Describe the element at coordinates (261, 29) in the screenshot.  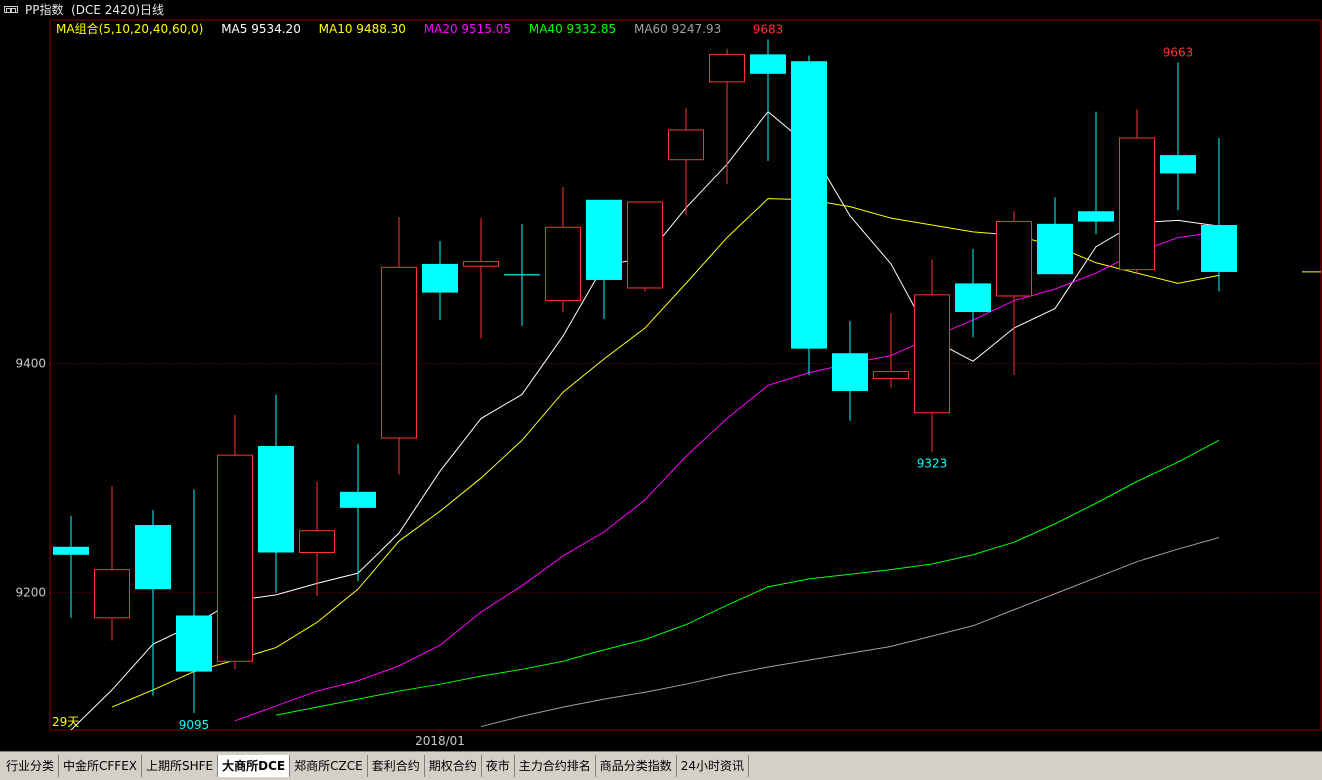
I see `ma5-legend: MA5 9534.20` at that location.